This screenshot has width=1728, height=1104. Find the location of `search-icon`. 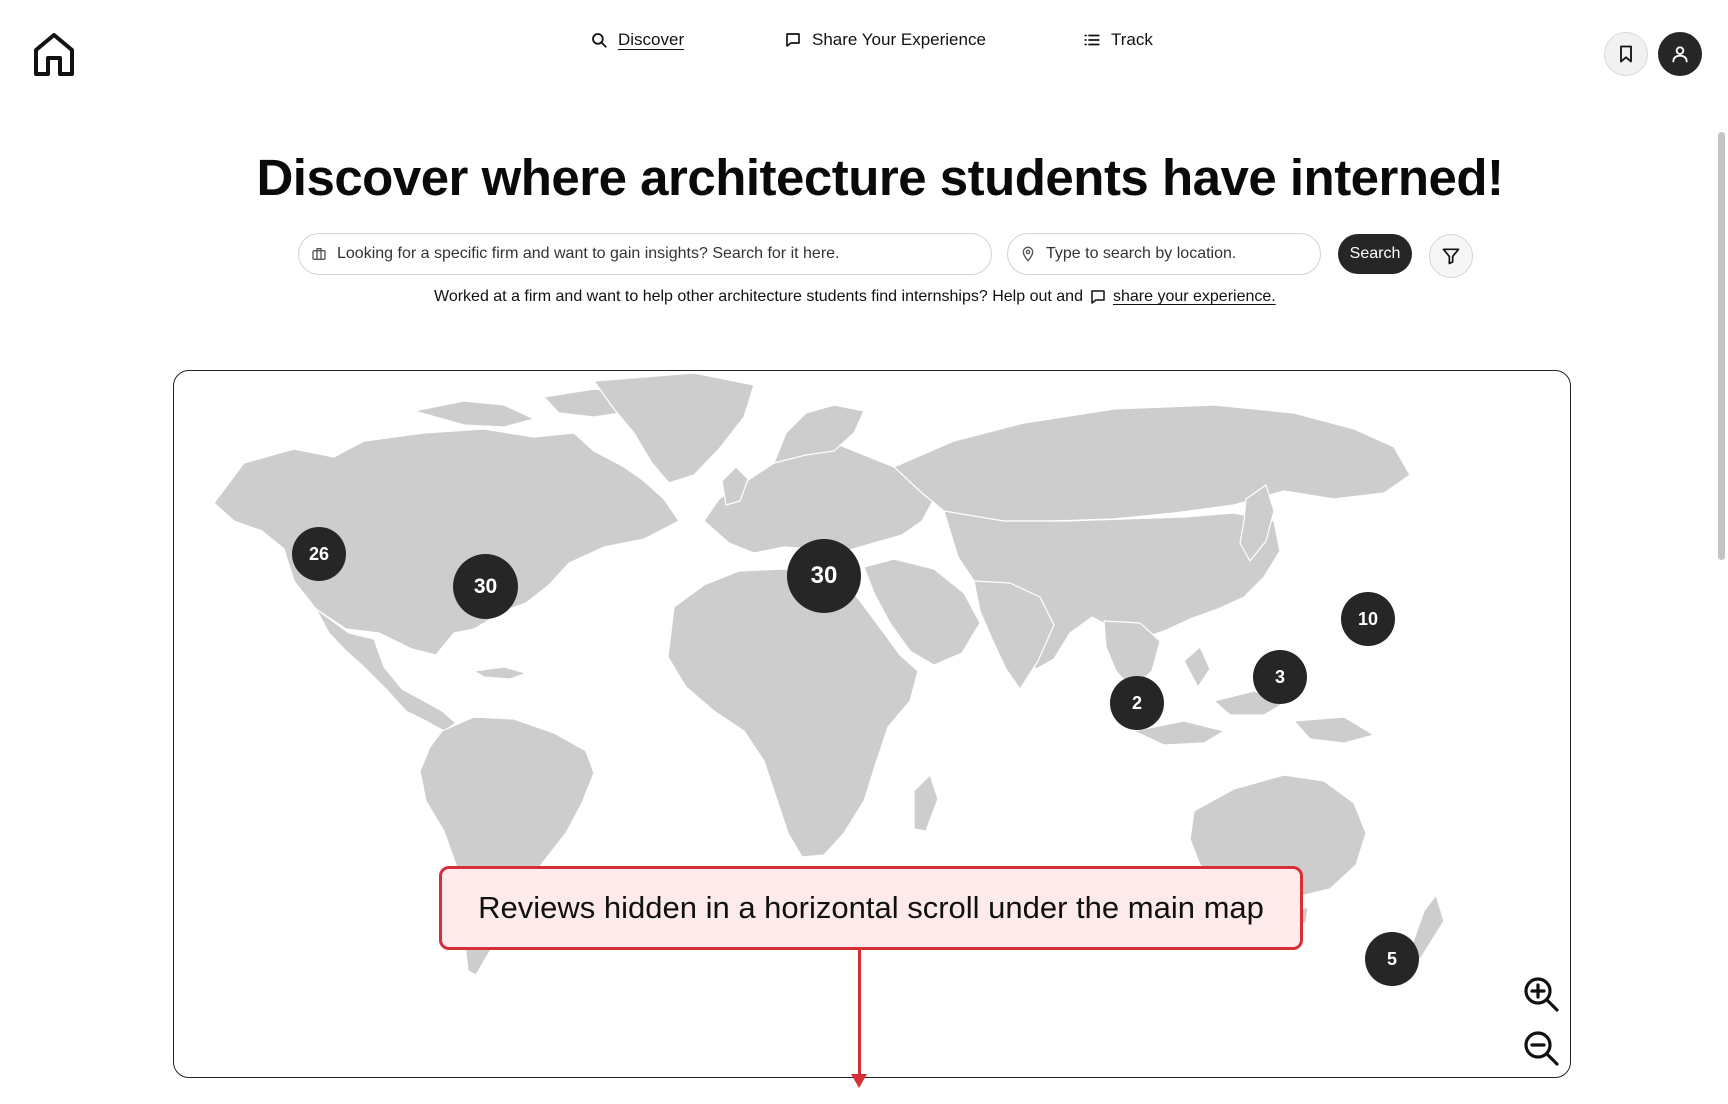

search-icon is located at coordinates (599, 40).